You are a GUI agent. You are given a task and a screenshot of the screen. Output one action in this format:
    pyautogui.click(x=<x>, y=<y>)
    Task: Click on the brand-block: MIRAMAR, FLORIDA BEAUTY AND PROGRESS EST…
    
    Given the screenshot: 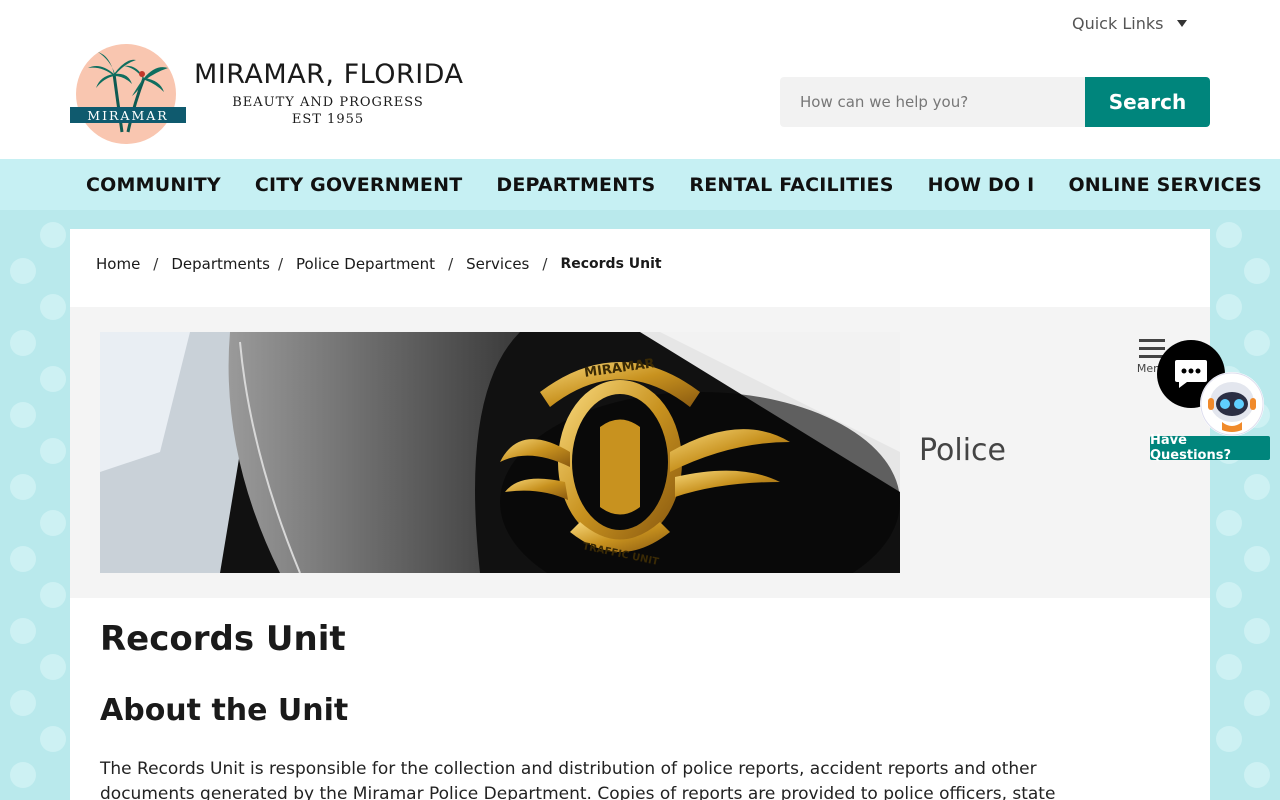 What is the action you would take?
    pyautogui.click(x=339, y=93)
    